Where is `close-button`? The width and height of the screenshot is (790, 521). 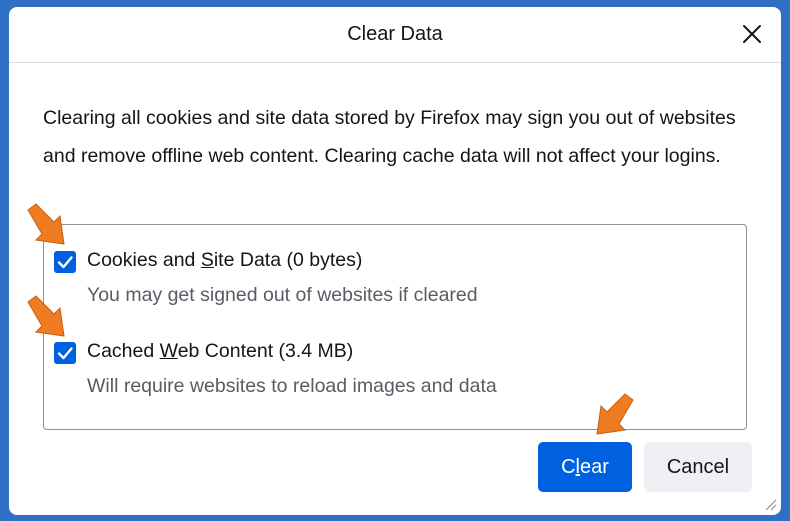
close-button is located at coordinates (752, 34).